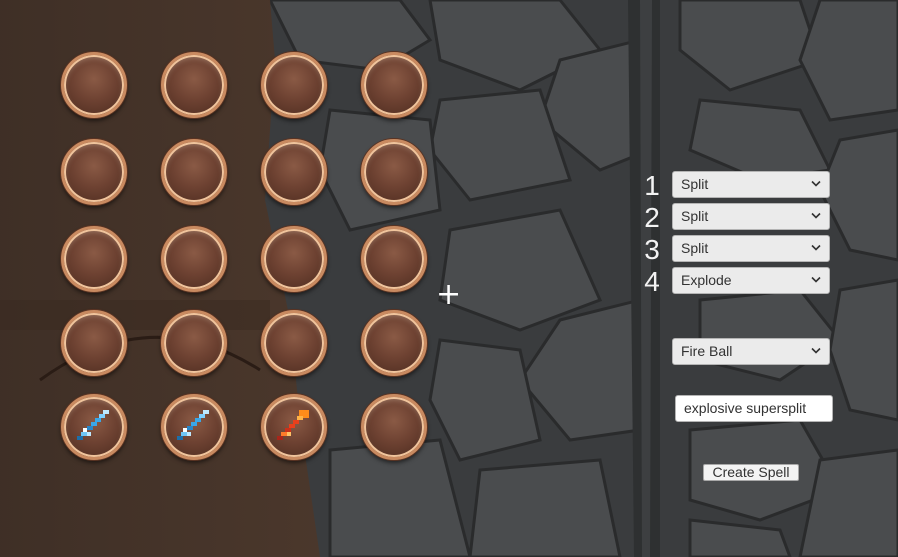  I want to click on modifier-slot-number-3: 3, so click(652, 249).